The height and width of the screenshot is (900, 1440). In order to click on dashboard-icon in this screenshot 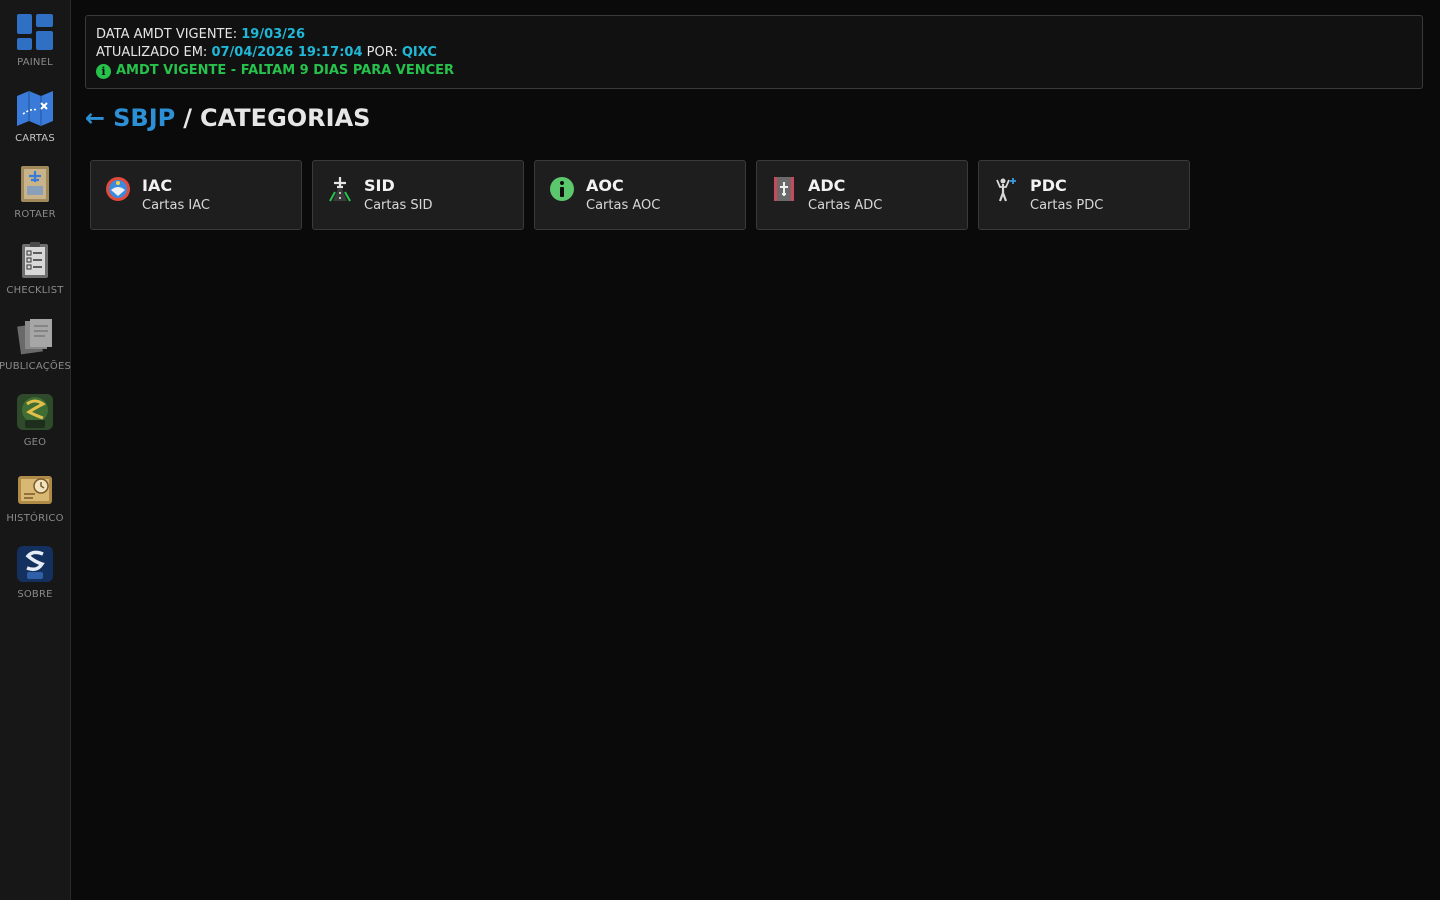, I will do `click(35, 32)`.